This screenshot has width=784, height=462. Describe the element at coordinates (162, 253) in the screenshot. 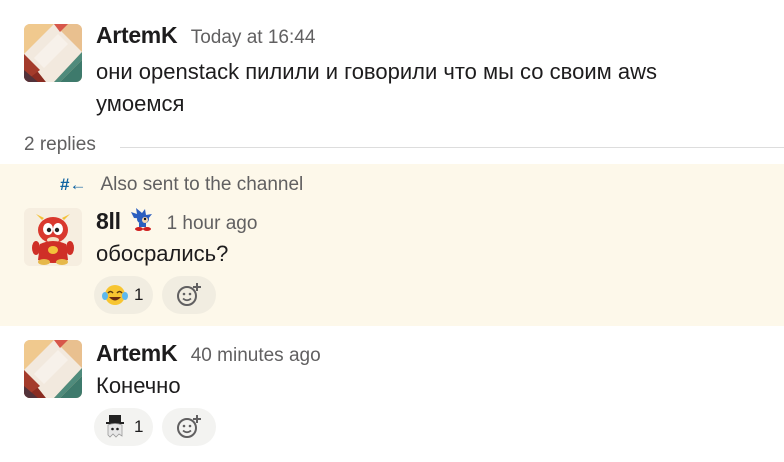

I see `message-text: обосрались?` at that location.